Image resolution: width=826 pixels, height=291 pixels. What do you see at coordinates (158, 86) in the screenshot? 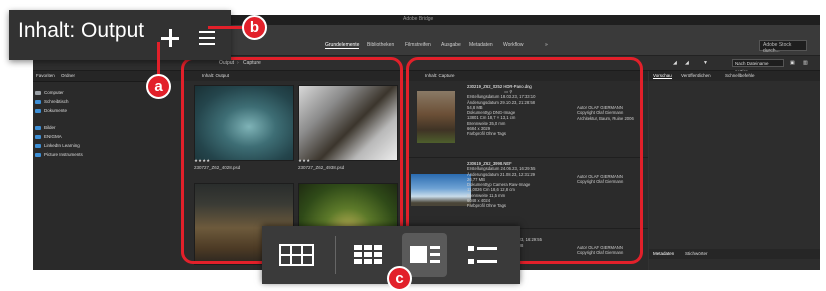
I see `callout-badge-a: a` at bounding box center [158, 86].